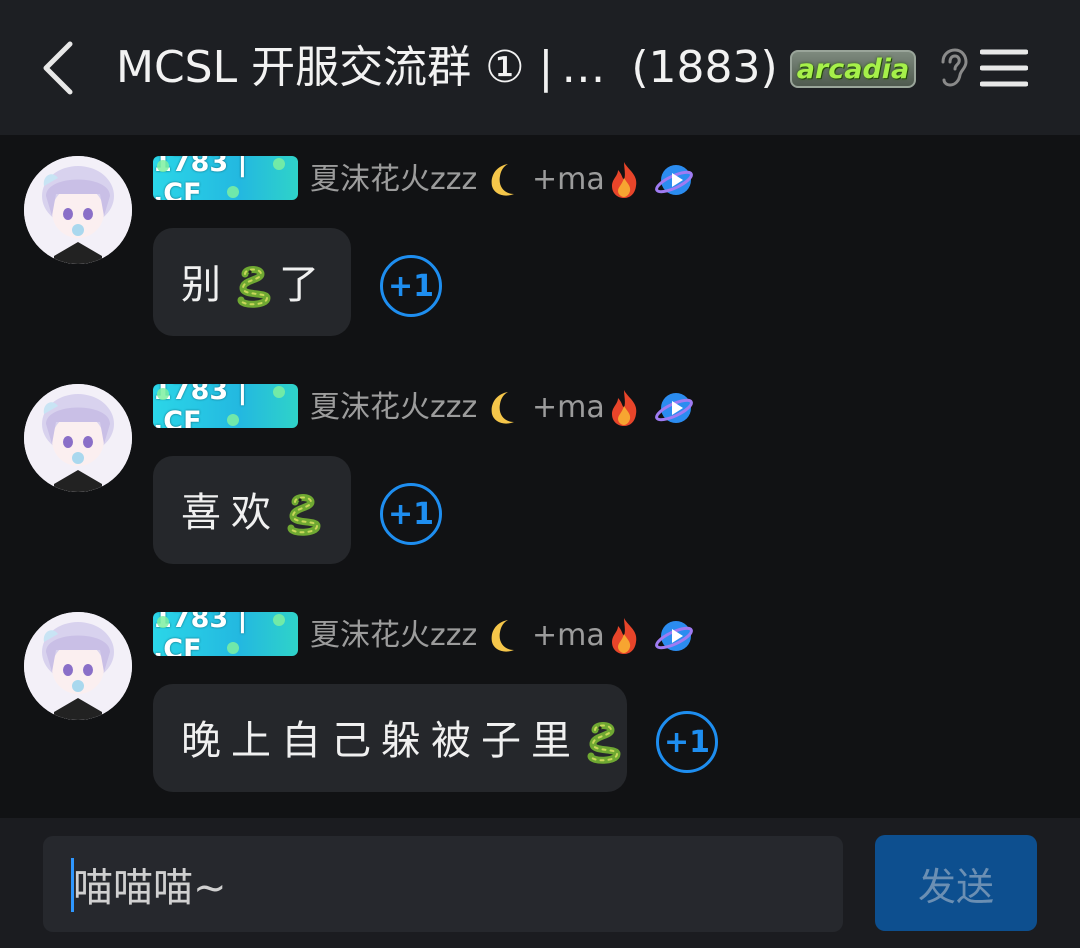 This screenshot has width=1080, height=948. I want to click on back-button, so click(62, 68).